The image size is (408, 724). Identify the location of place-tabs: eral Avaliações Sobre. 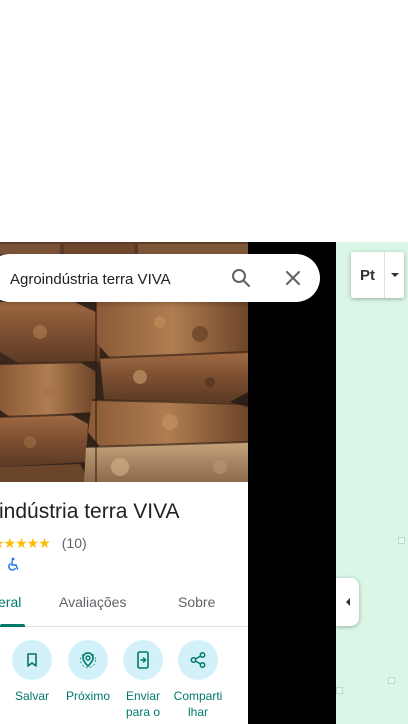
(124, 608).